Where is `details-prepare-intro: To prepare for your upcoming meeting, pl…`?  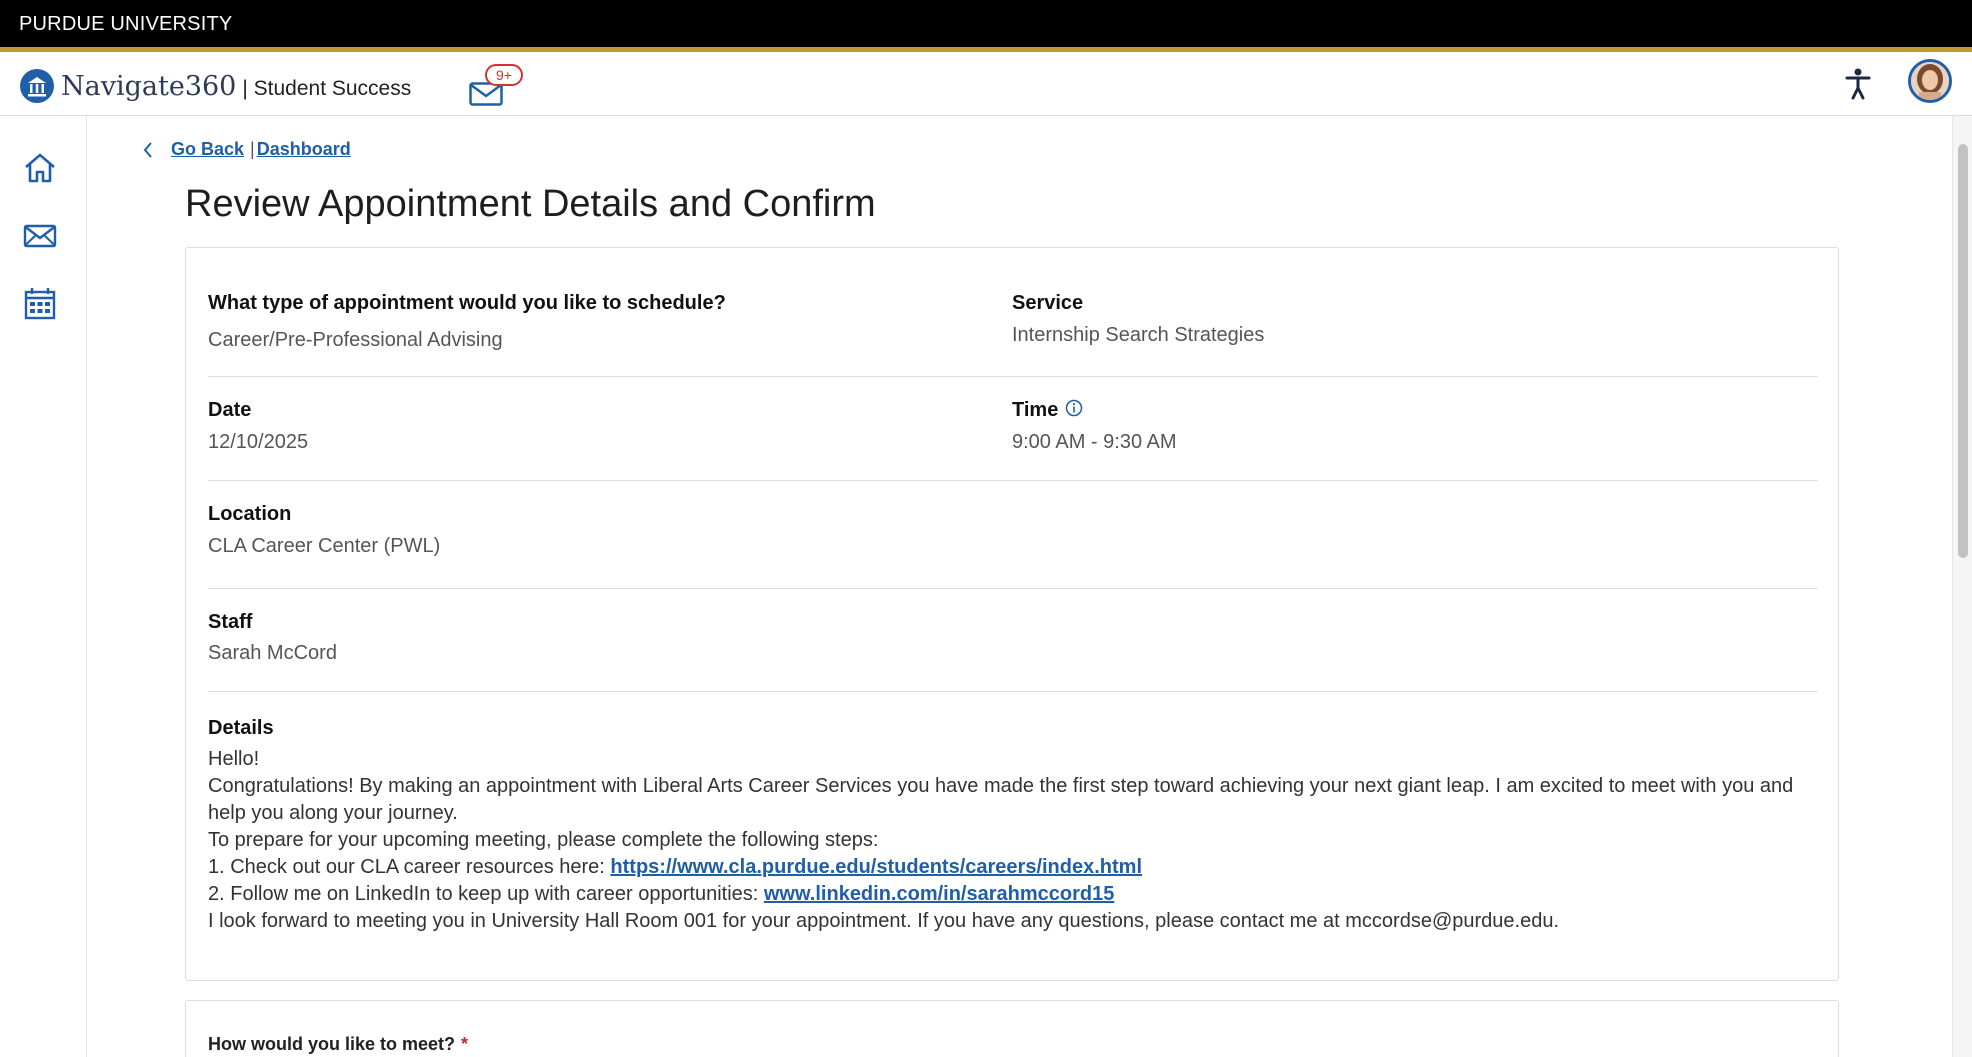
details-prepare-intro: To prepare for your upcoming meeting, pl… is located at coordinates (543, 840).